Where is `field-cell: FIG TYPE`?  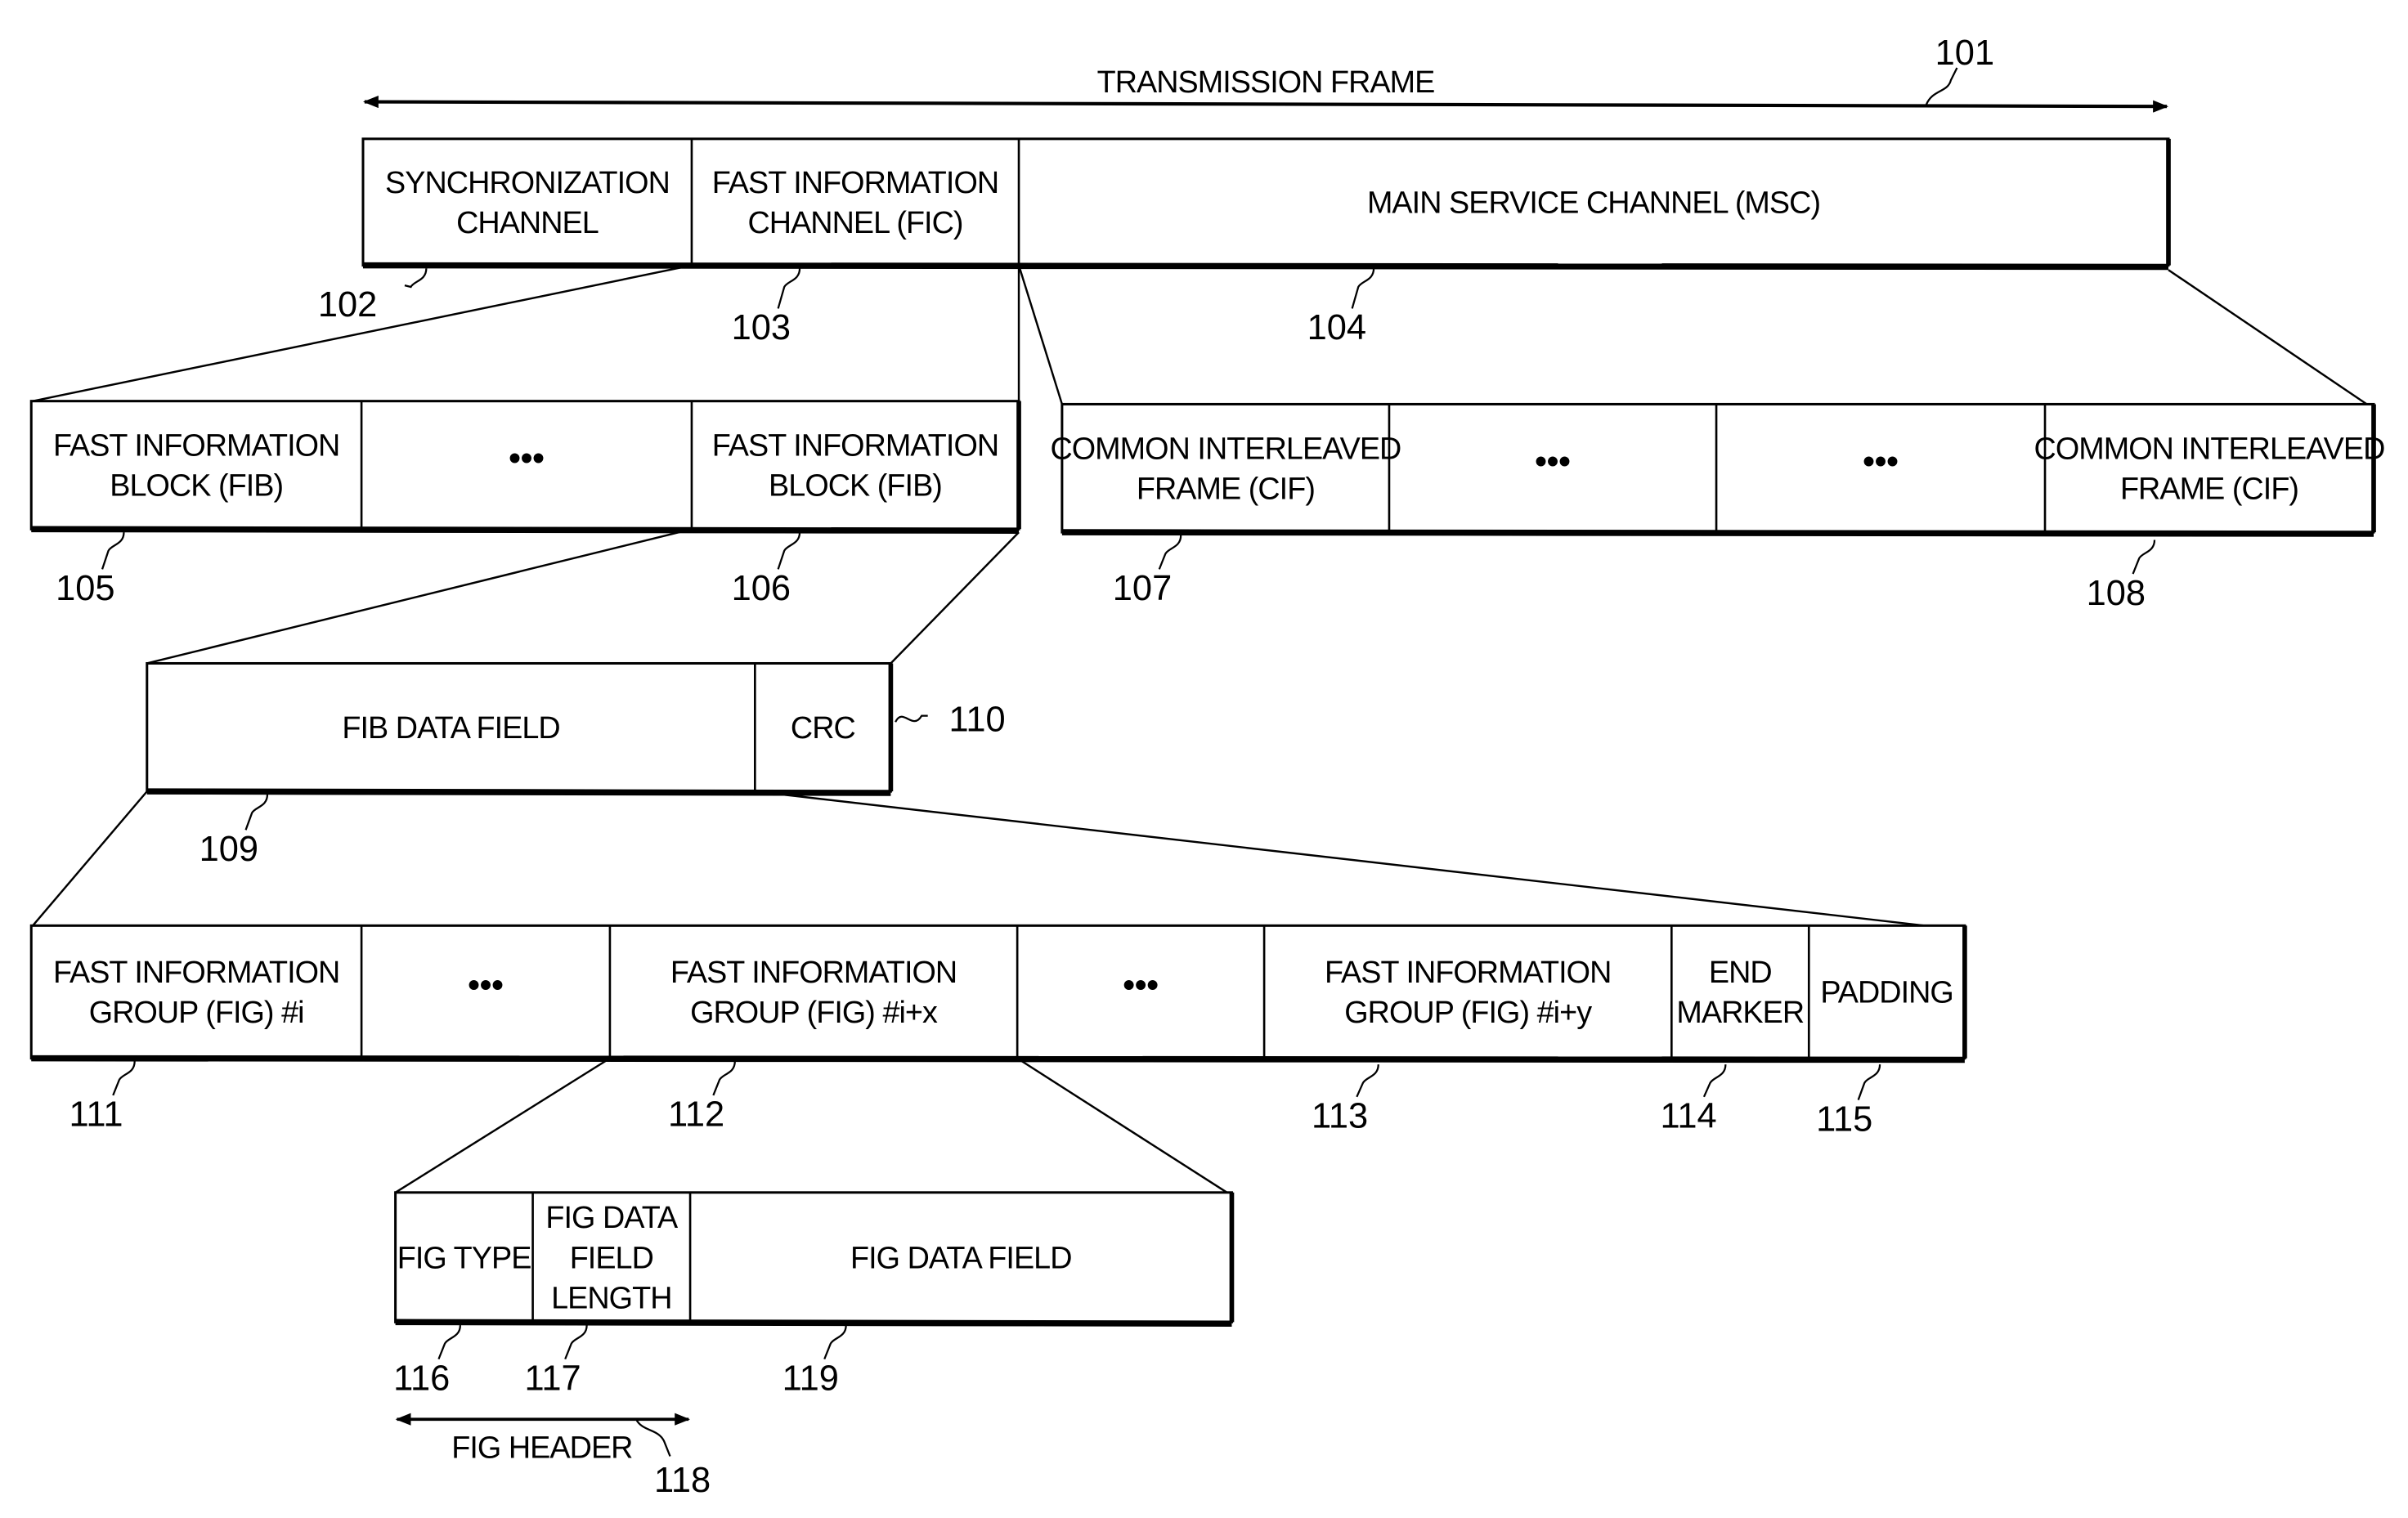 field-cell: FIG TYPE is located at coordinates (464, 1257).